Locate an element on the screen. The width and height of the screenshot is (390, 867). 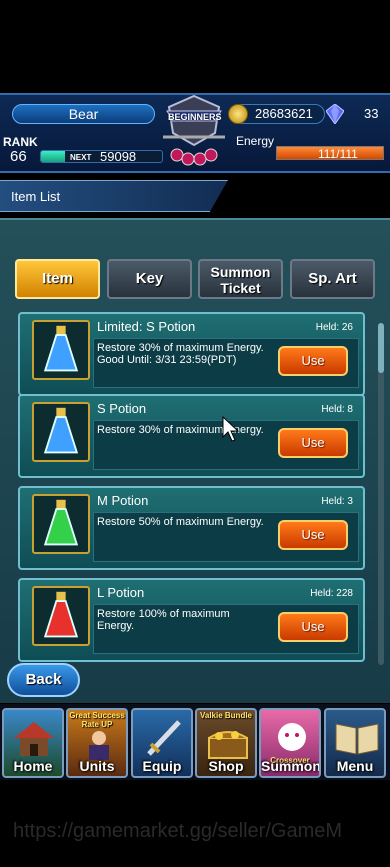
treasure-chest-icon is located at coordinates (228, 745).